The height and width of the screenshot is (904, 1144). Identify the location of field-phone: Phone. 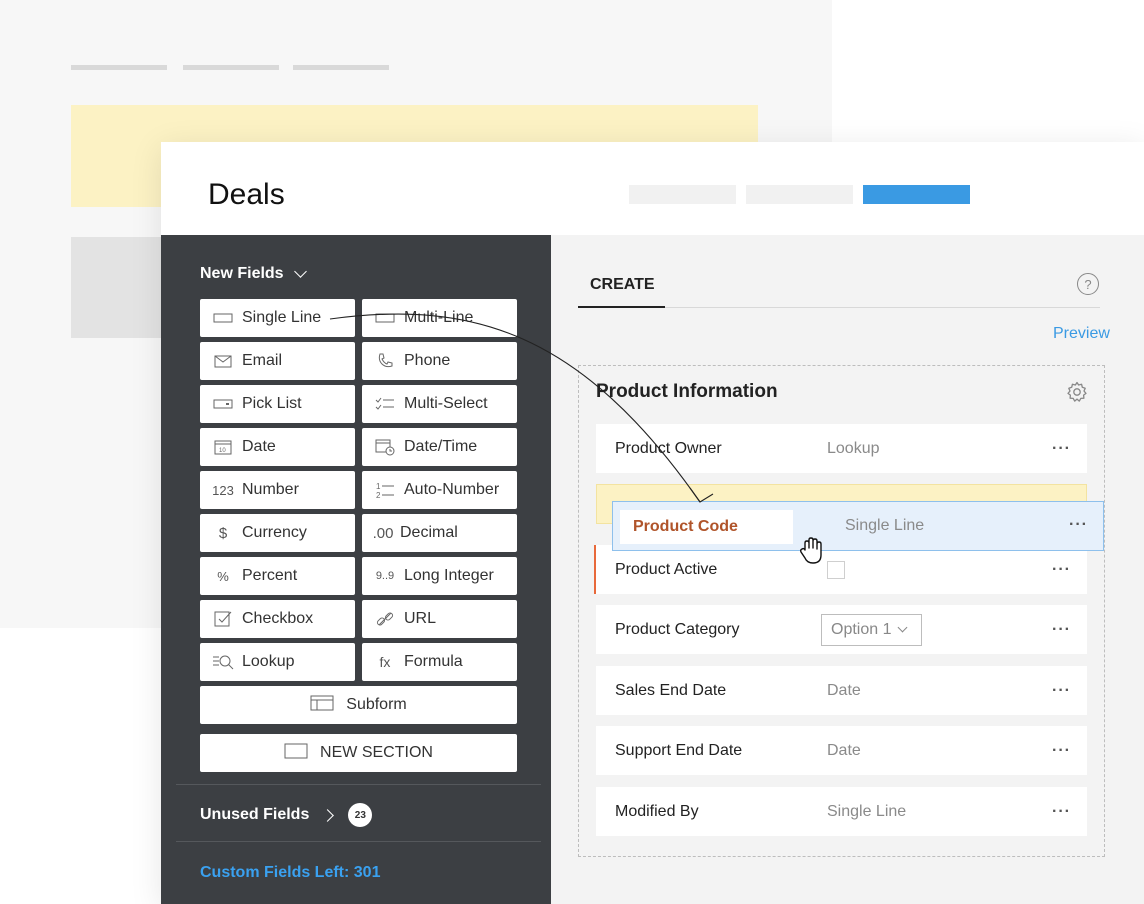
(439, 361).